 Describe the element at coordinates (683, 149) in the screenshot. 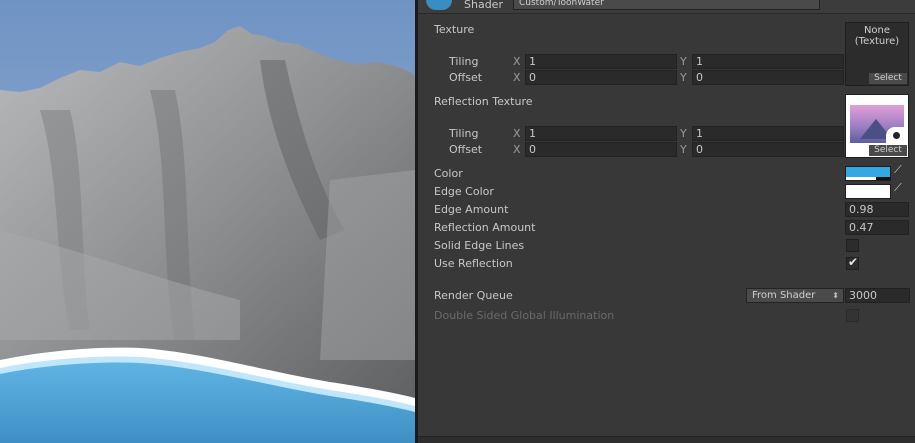

I see `reflection-offset-y-axis: Y` at that location.